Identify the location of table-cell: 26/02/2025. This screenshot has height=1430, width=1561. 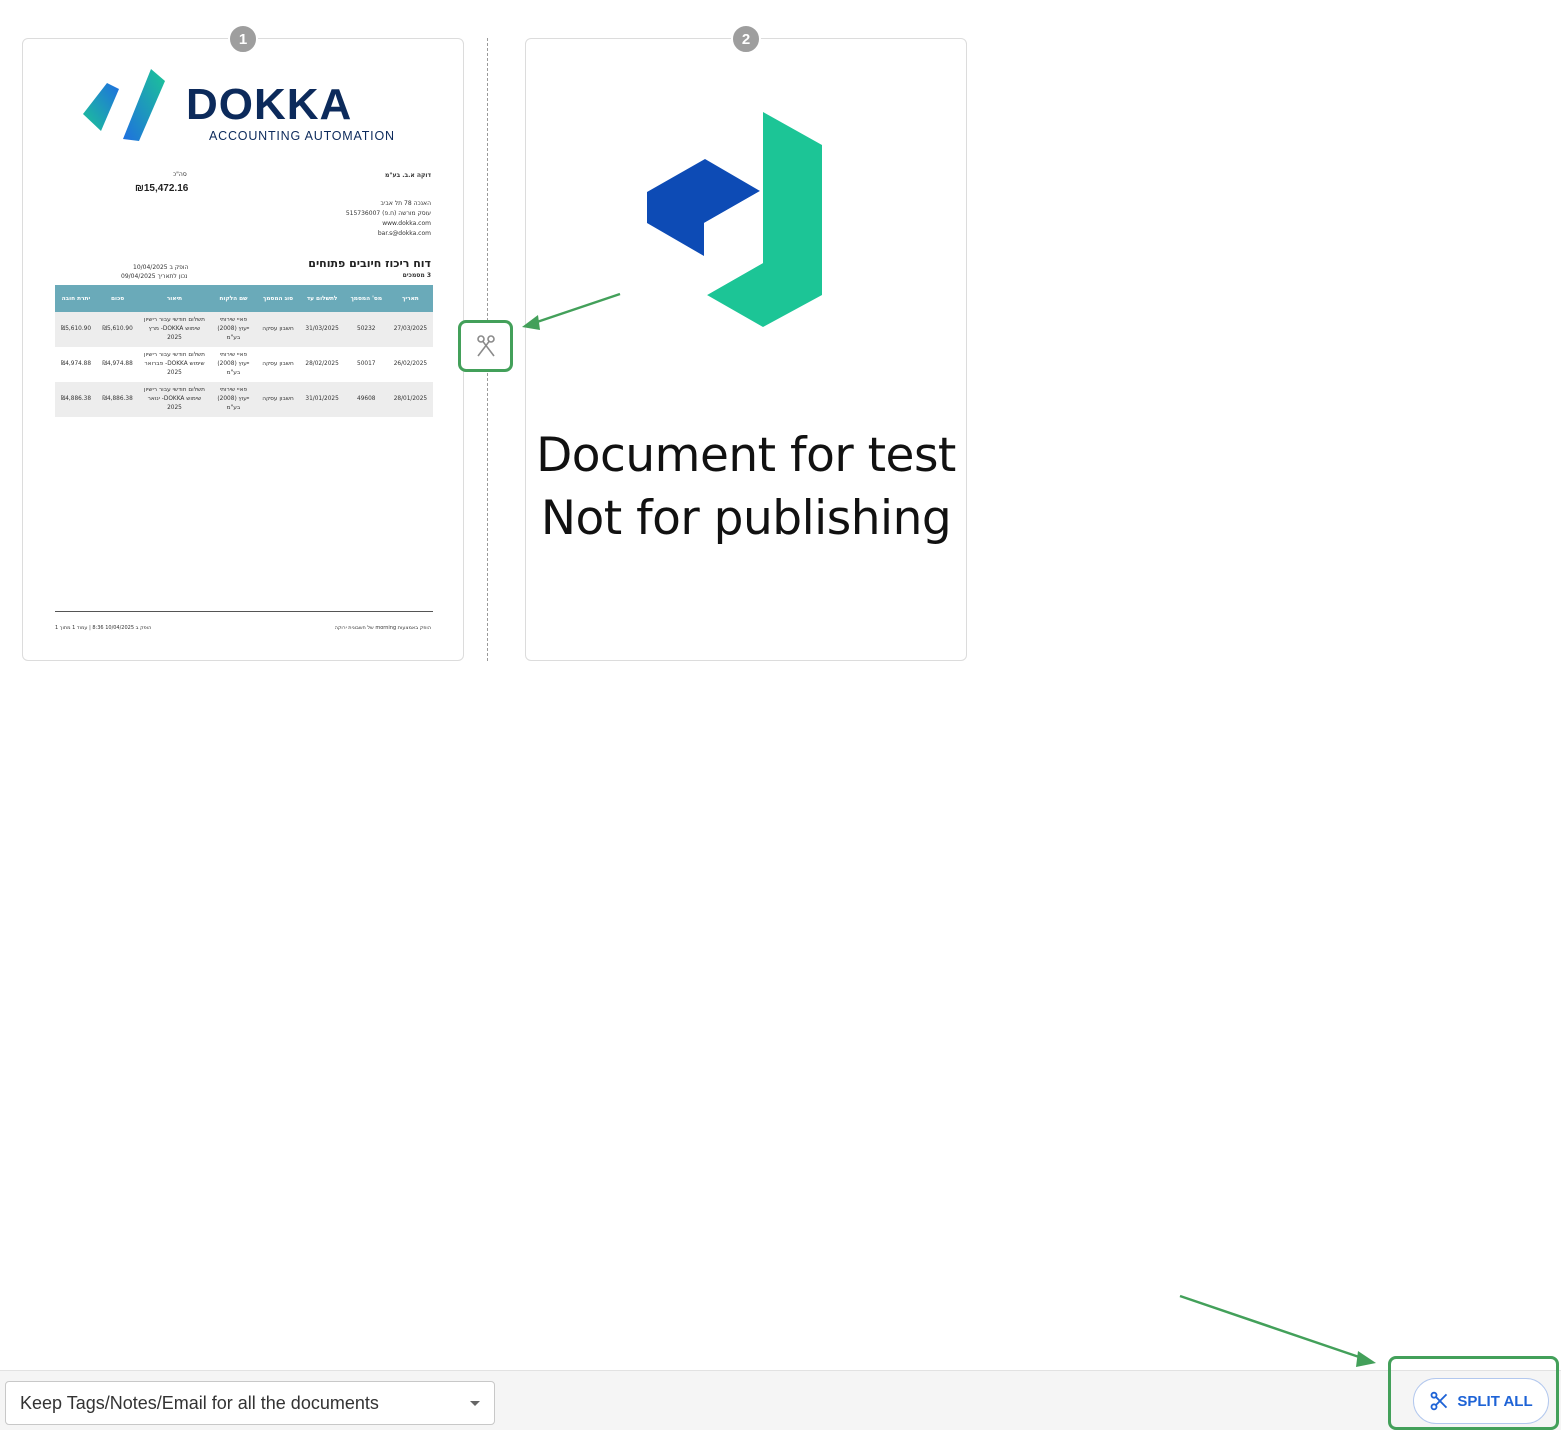
(410, 364).